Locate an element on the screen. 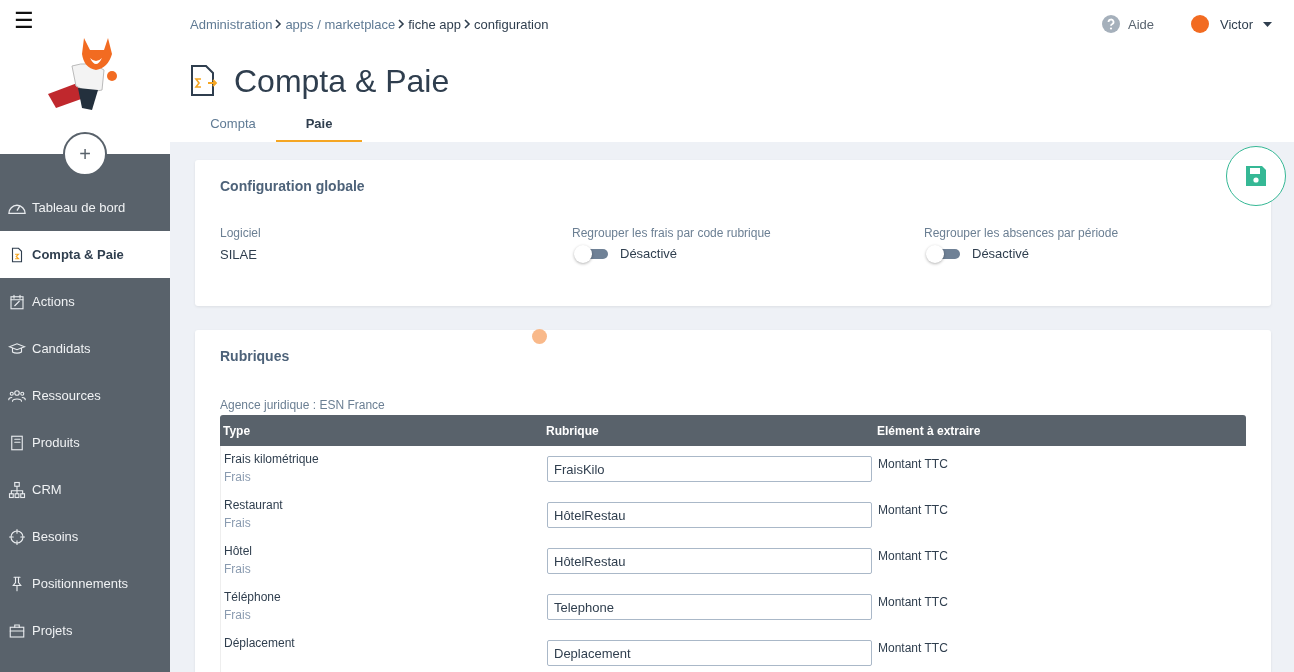  breadcrumb-text: configuration is located at coordinates (511, 24).